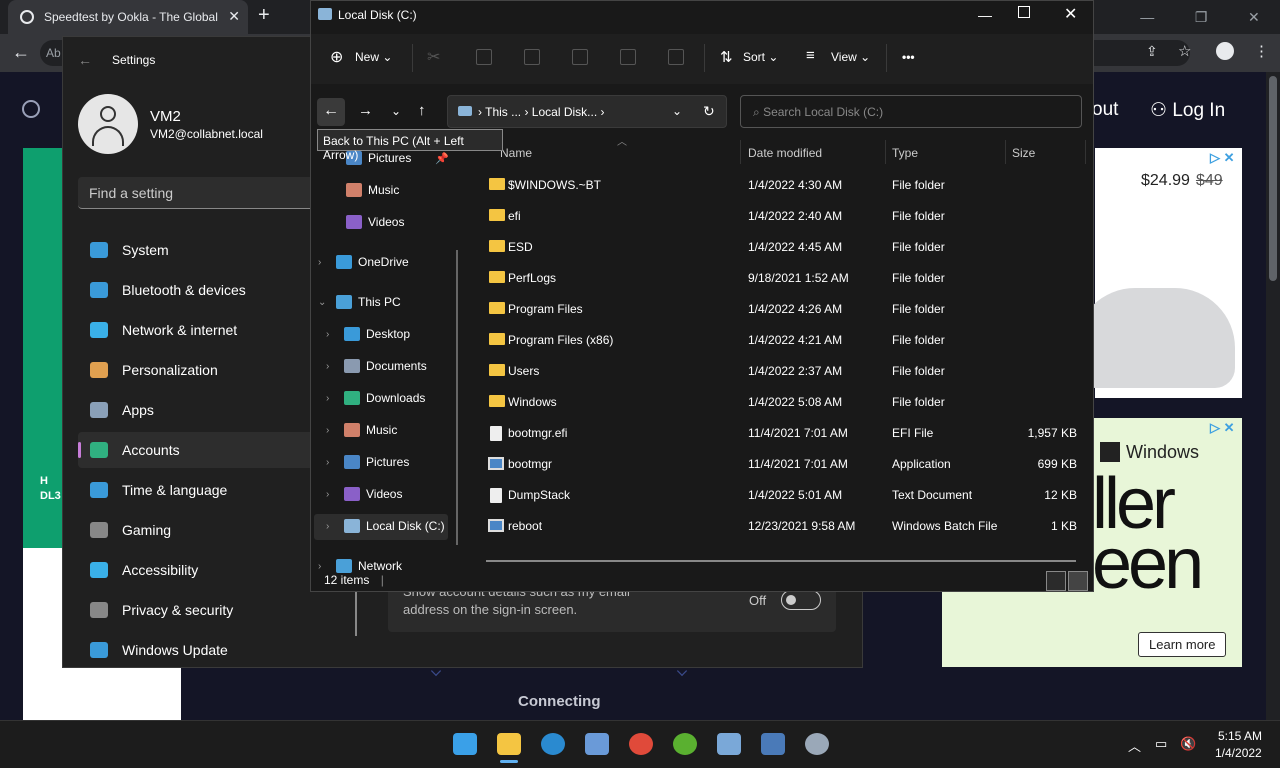 The width and height of the screenshot is (1280, 768). What do you see at coordinates (264, 15) in the screenshot?
I see `new-tab-button: +` at bounding box center [264, 15].